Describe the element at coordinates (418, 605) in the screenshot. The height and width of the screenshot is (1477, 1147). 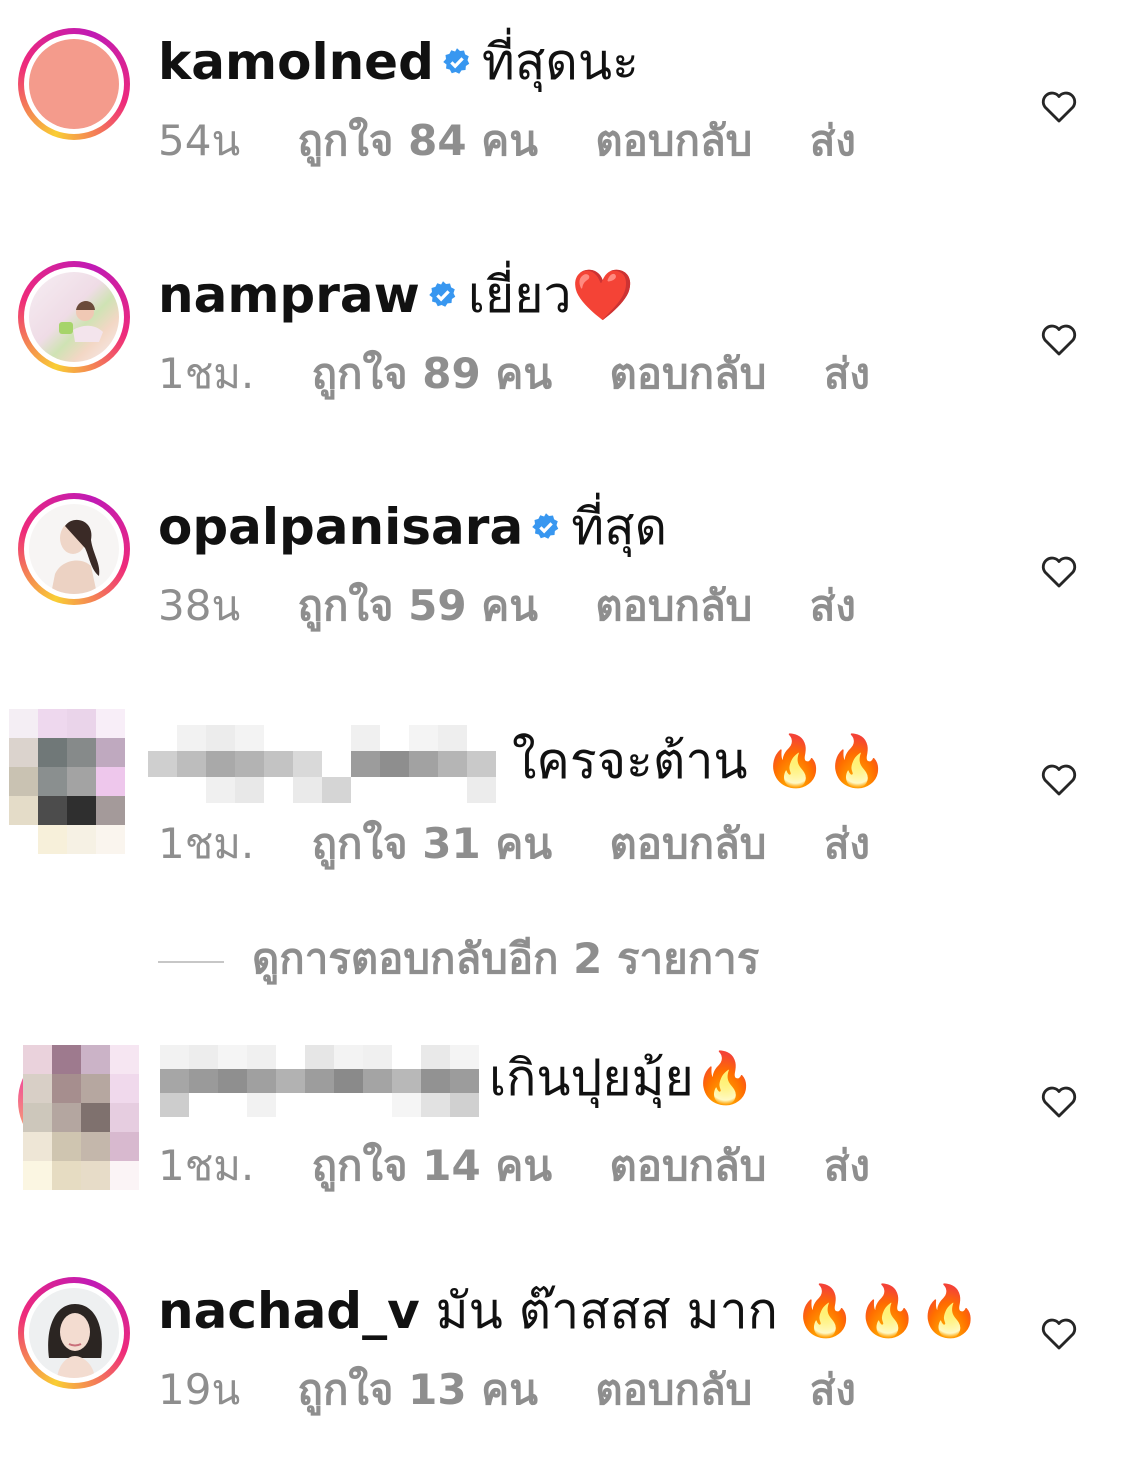
I see `likes-count: ถูกใจ 59 คน` at that location.